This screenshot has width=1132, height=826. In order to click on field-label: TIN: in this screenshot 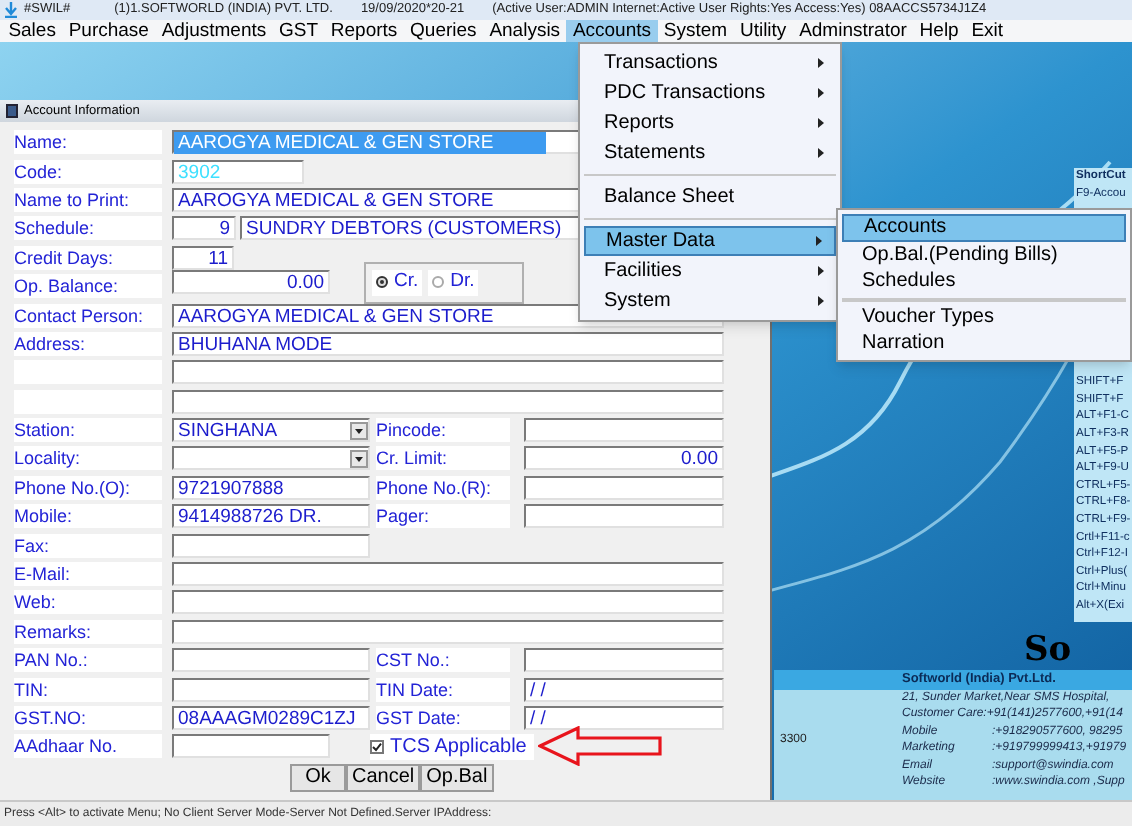, I will do `click(88, 689)`.